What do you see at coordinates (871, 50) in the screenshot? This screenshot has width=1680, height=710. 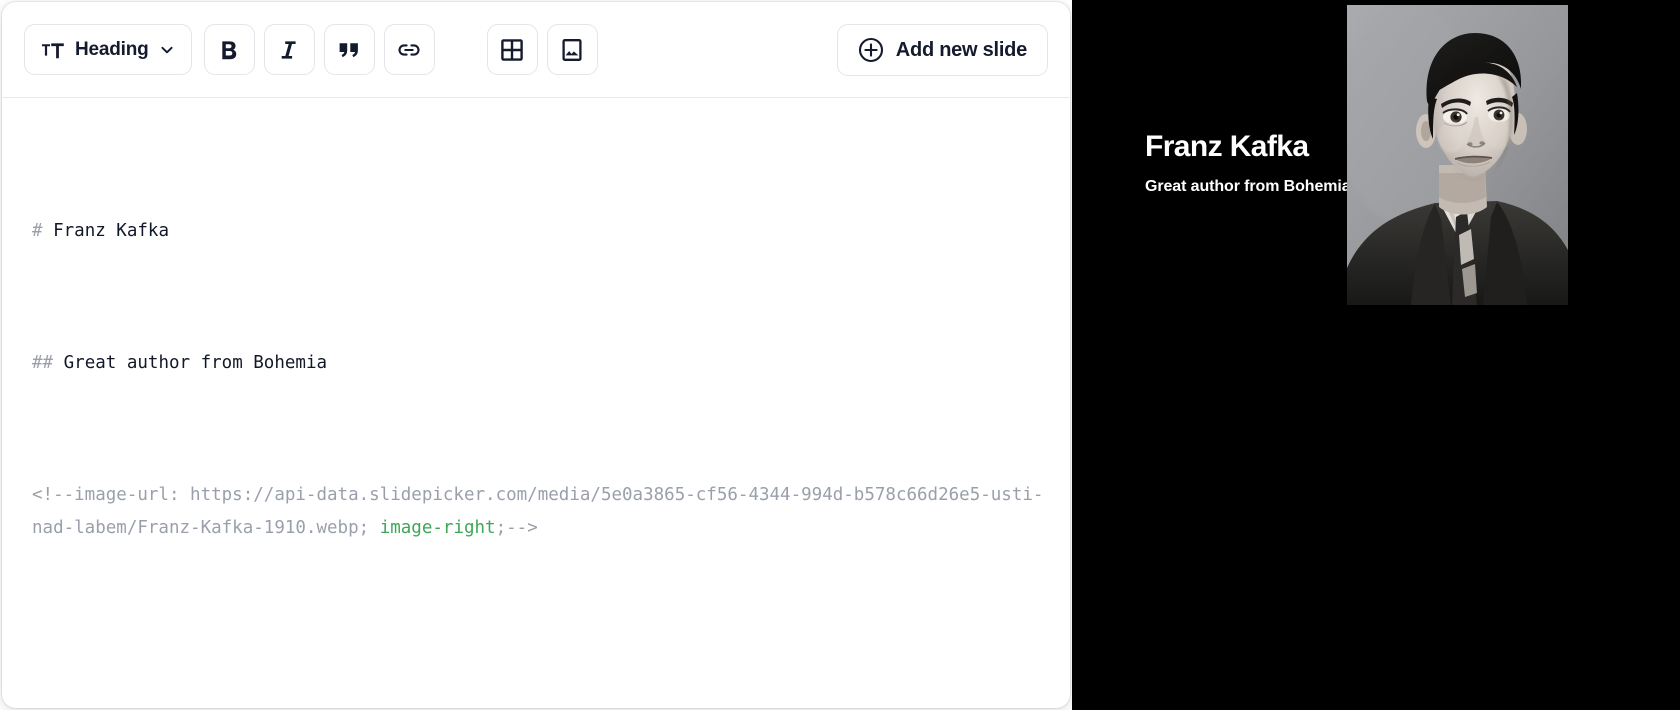 I see `plus-circle-icon` at bounding box center [871, 50].